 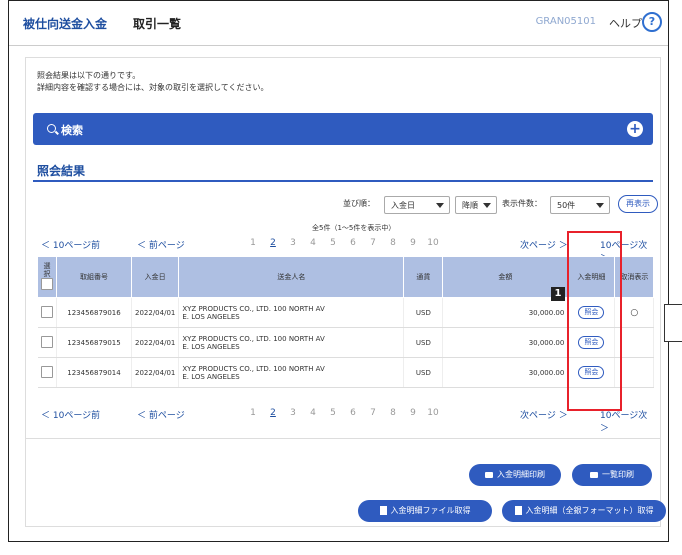 I want to click on section-divider, so click(x=343, y=438).